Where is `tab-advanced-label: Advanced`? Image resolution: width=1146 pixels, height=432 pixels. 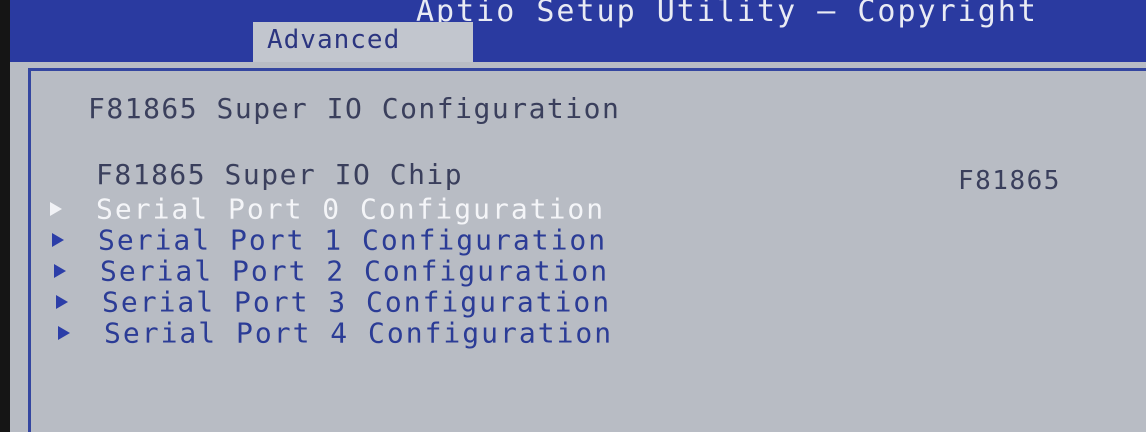
tab-advanced-label: Advanced is located at coordinates (334, 40).